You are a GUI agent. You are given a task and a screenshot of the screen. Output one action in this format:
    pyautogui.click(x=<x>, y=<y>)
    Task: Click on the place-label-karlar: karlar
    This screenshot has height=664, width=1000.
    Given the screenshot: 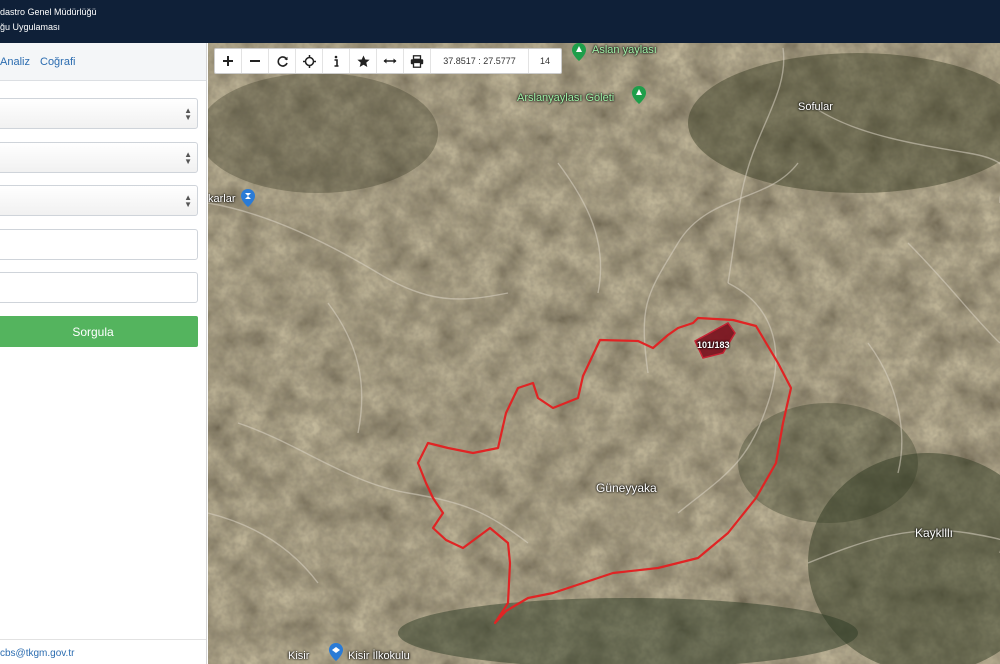 What is the action you would take?
    pyautogui.click(x=222, y=199)
    